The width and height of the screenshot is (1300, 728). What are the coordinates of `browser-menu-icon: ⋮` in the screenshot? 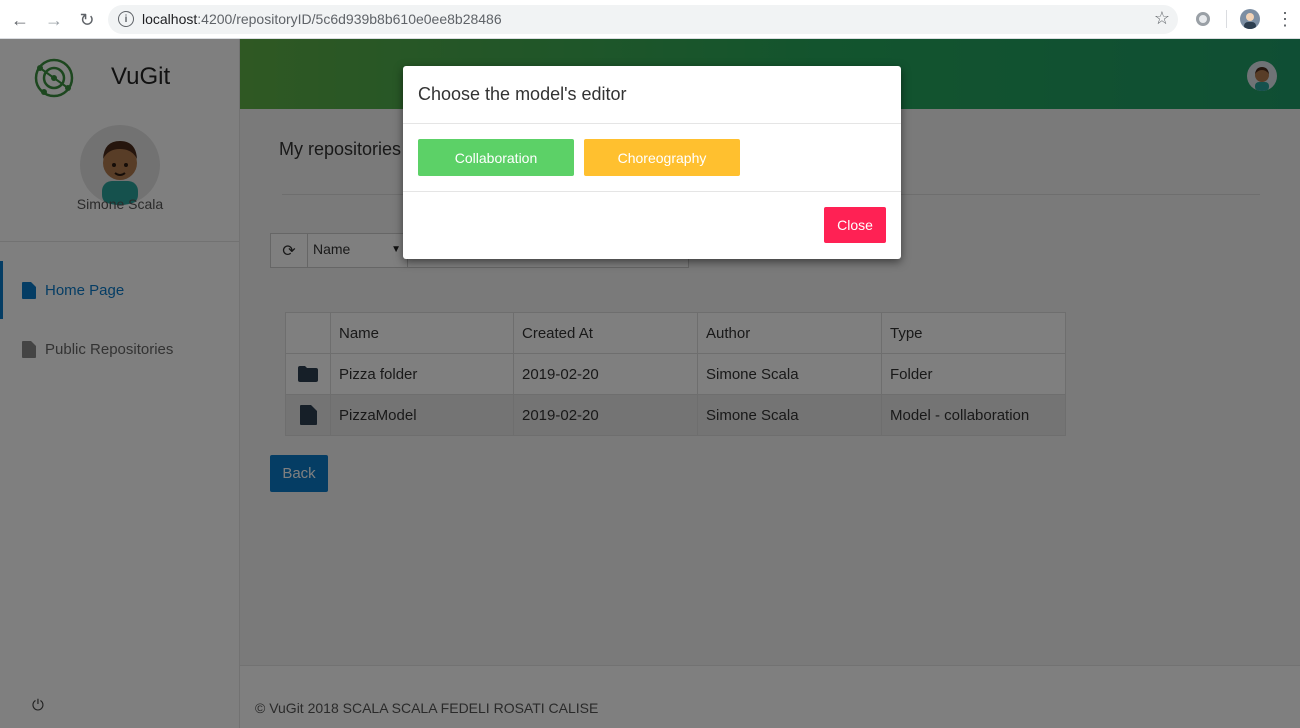 It's located at (1285, 19).